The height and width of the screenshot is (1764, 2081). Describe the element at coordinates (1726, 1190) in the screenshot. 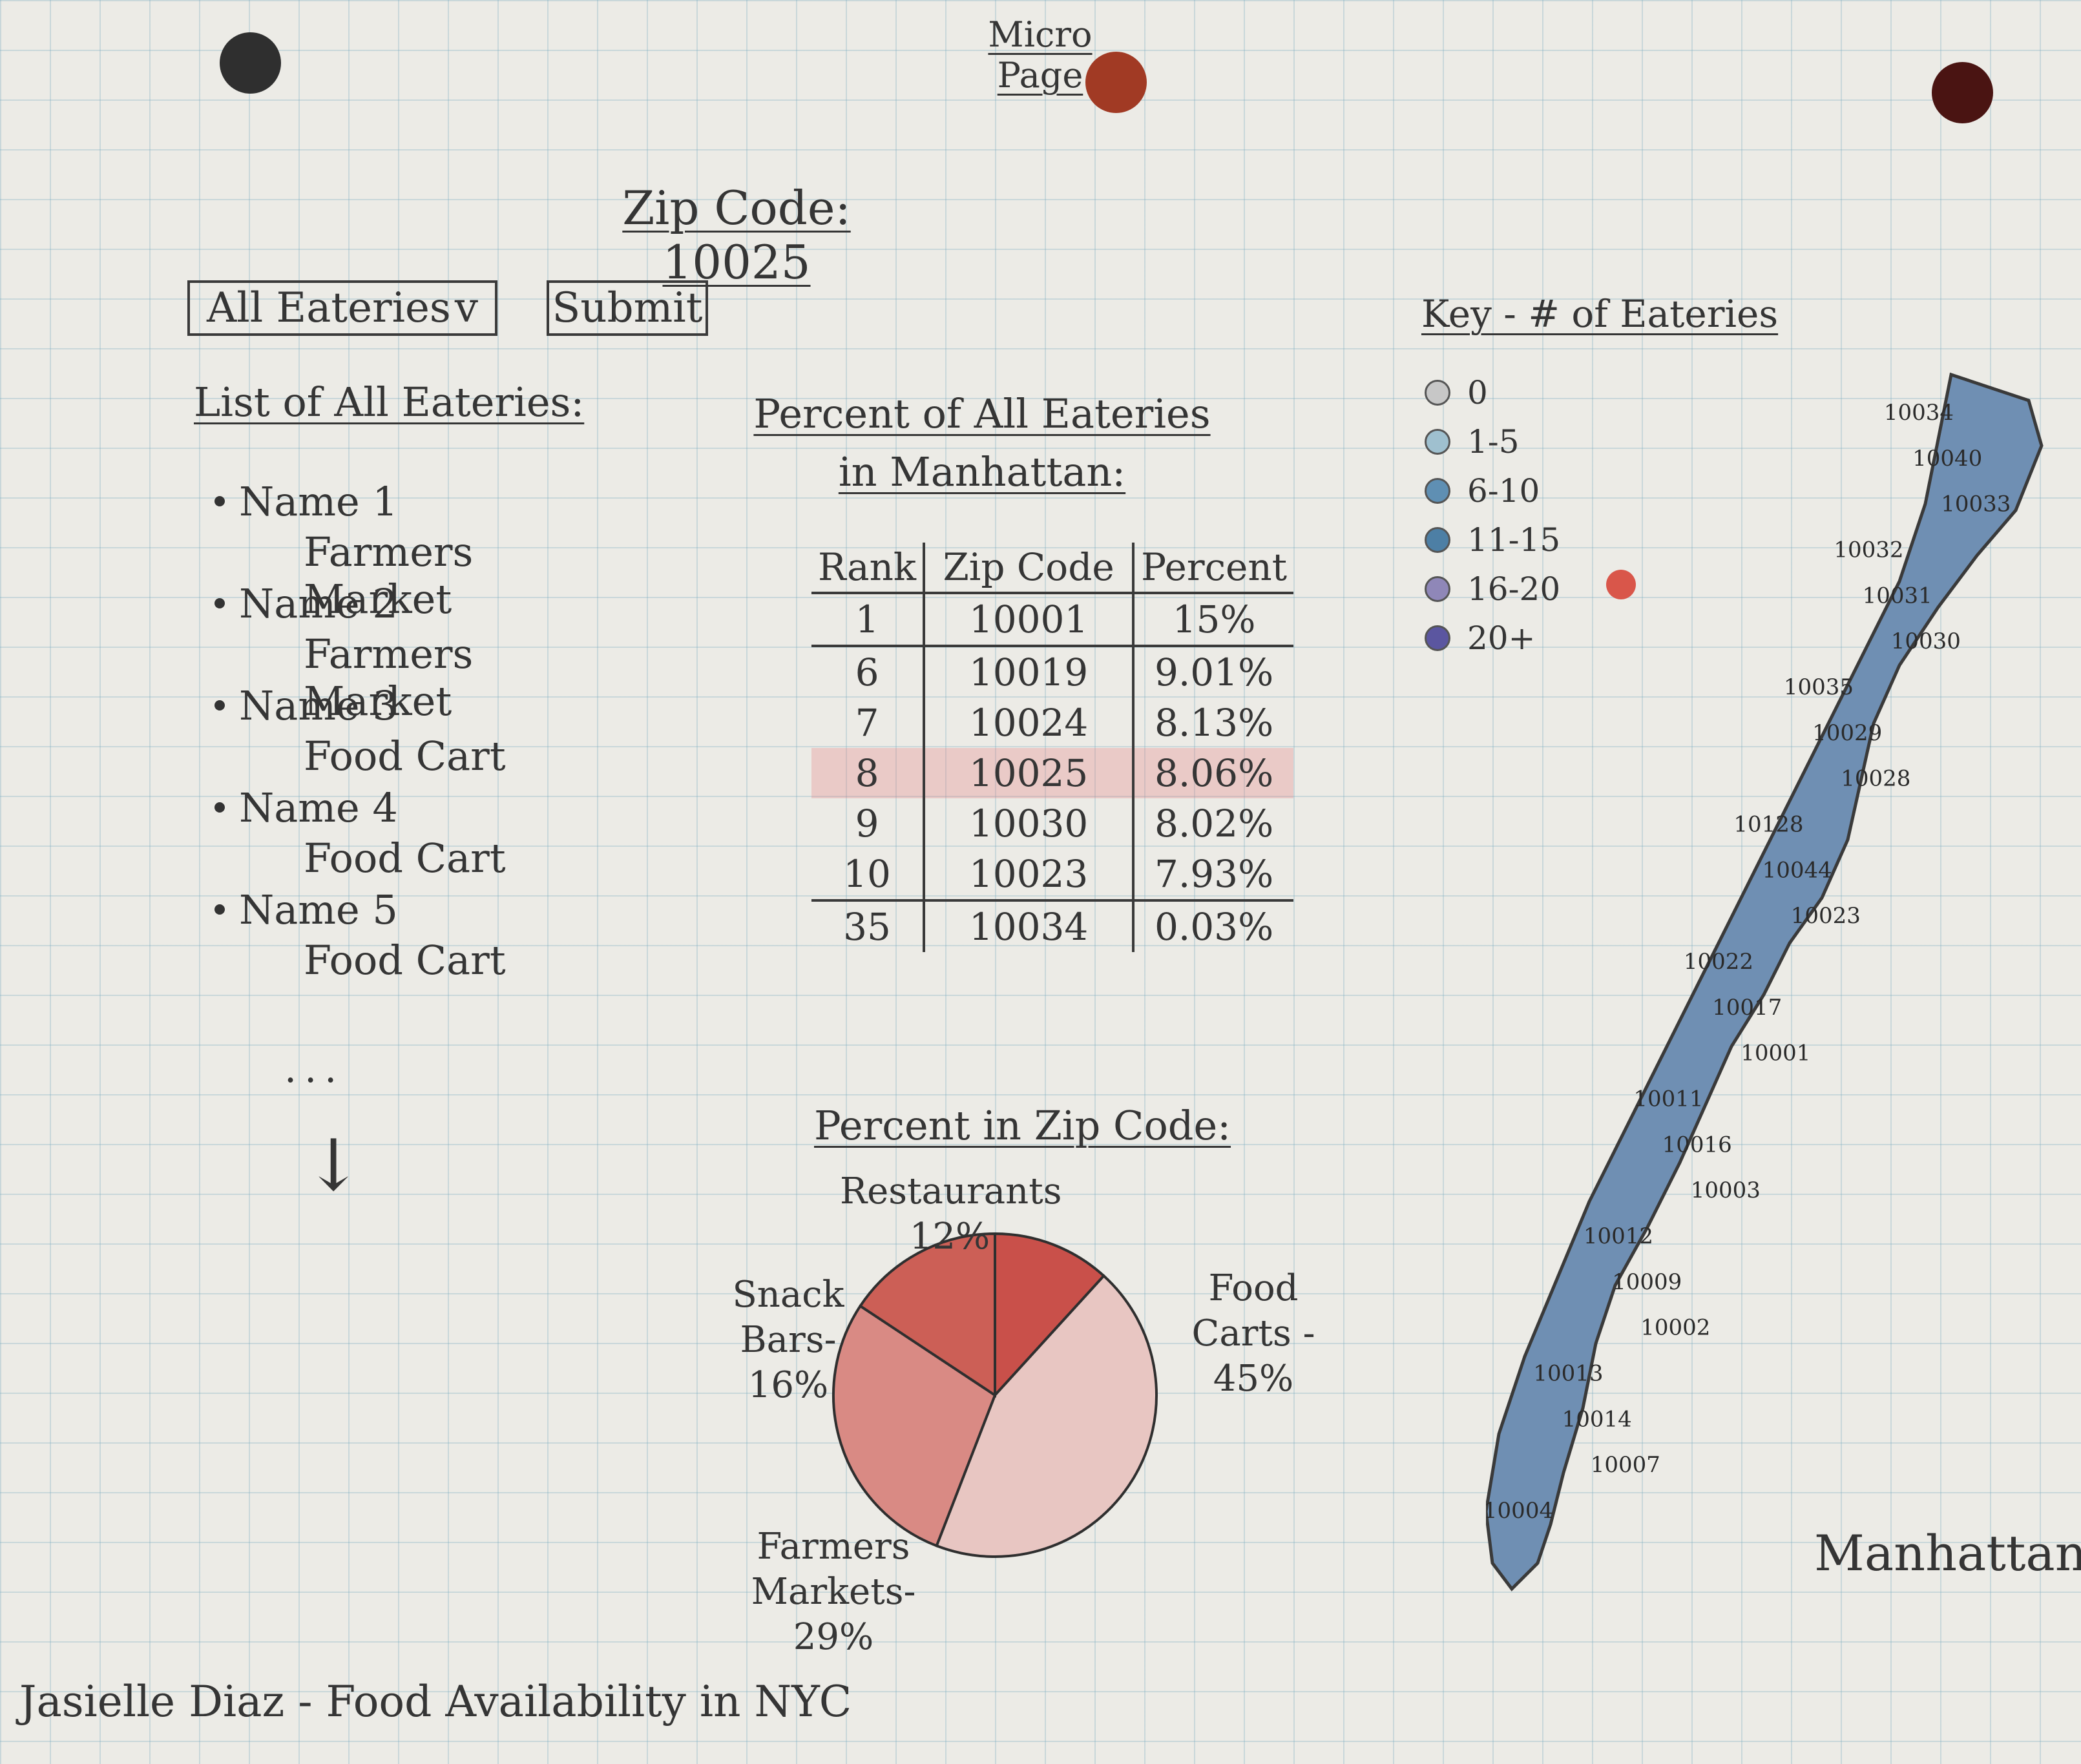

I see `map-zip-label: 10003` at that location.